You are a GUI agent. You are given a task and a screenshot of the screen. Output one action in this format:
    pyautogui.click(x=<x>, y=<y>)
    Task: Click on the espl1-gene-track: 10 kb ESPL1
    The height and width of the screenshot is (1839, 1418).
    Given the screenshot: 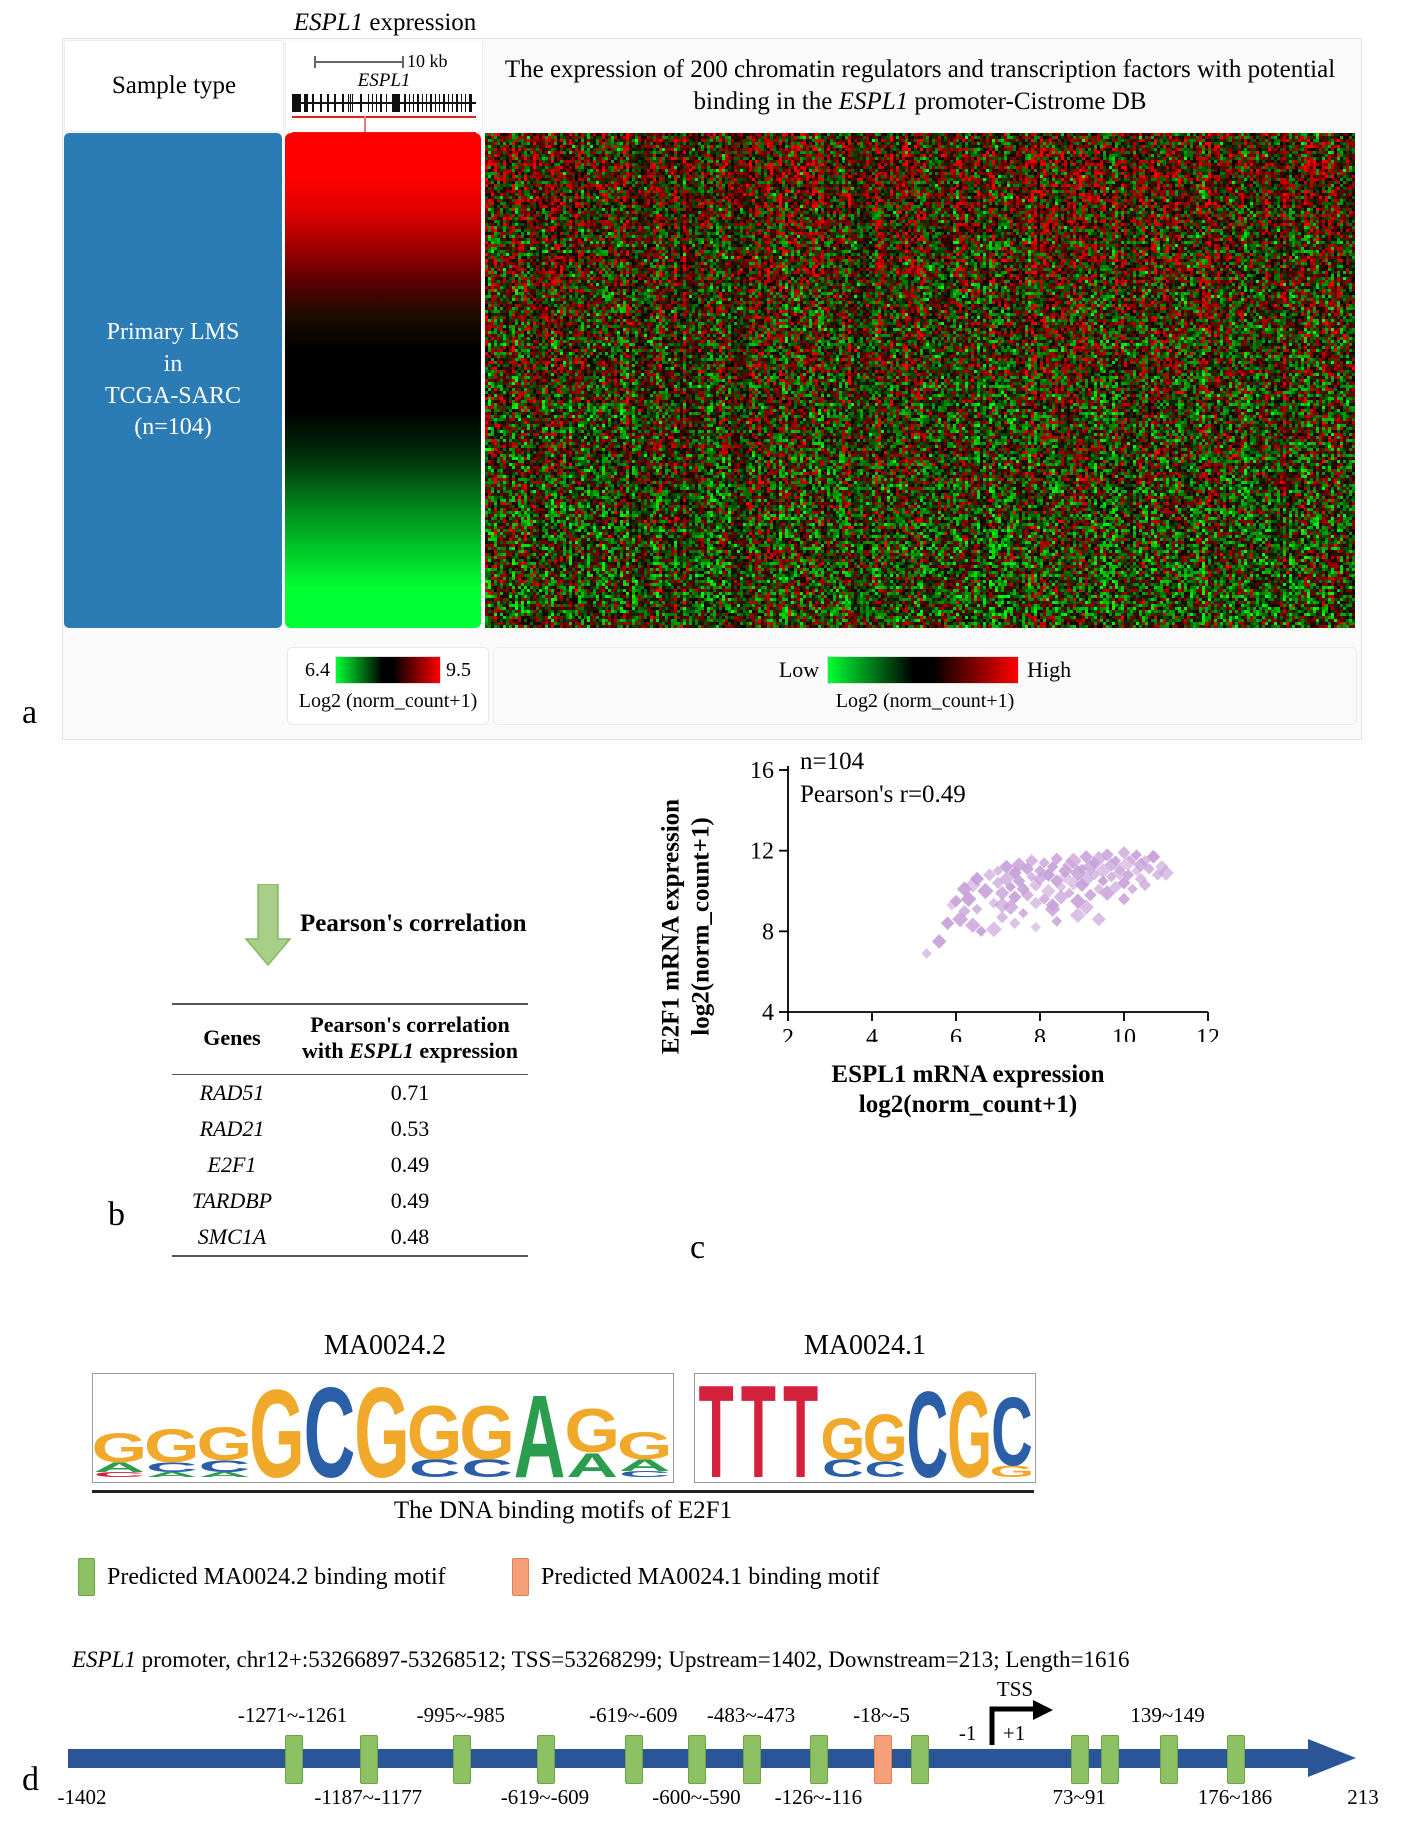 What is the action you would take?
    pyautogui.click(x=384, y=88)
    